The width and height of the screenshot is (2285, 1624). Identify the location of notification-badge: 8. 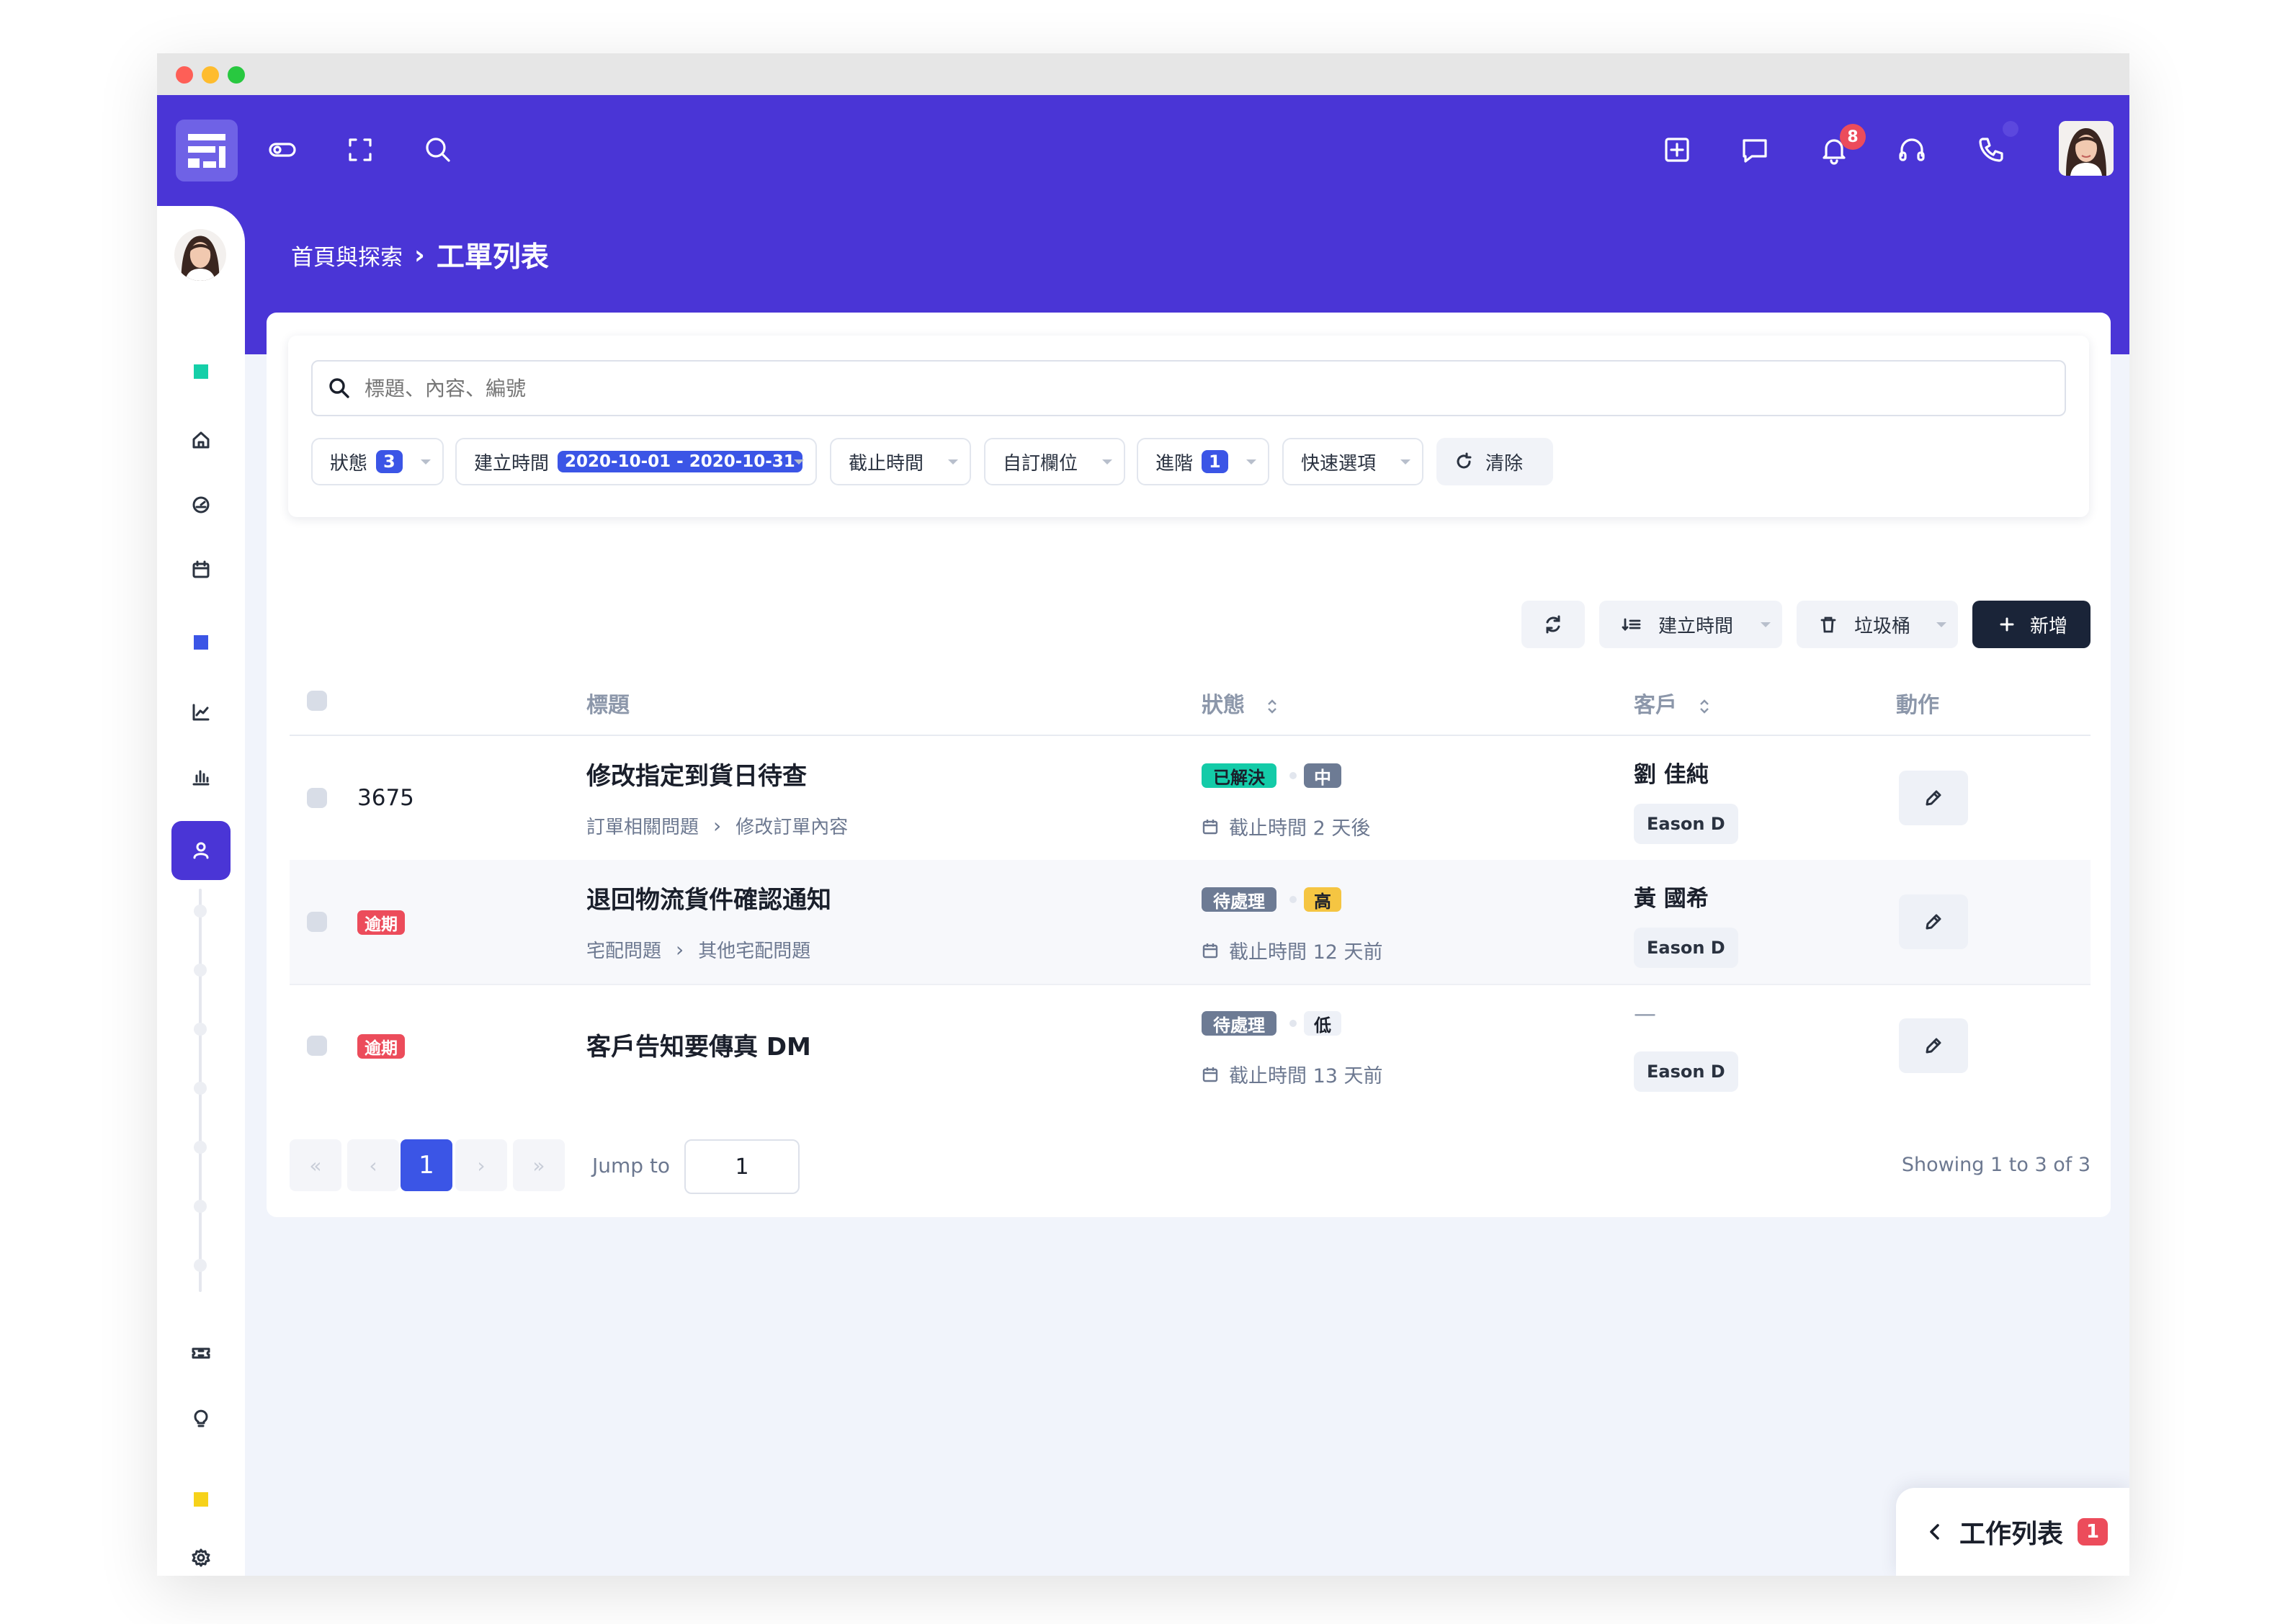
(1853, 137).